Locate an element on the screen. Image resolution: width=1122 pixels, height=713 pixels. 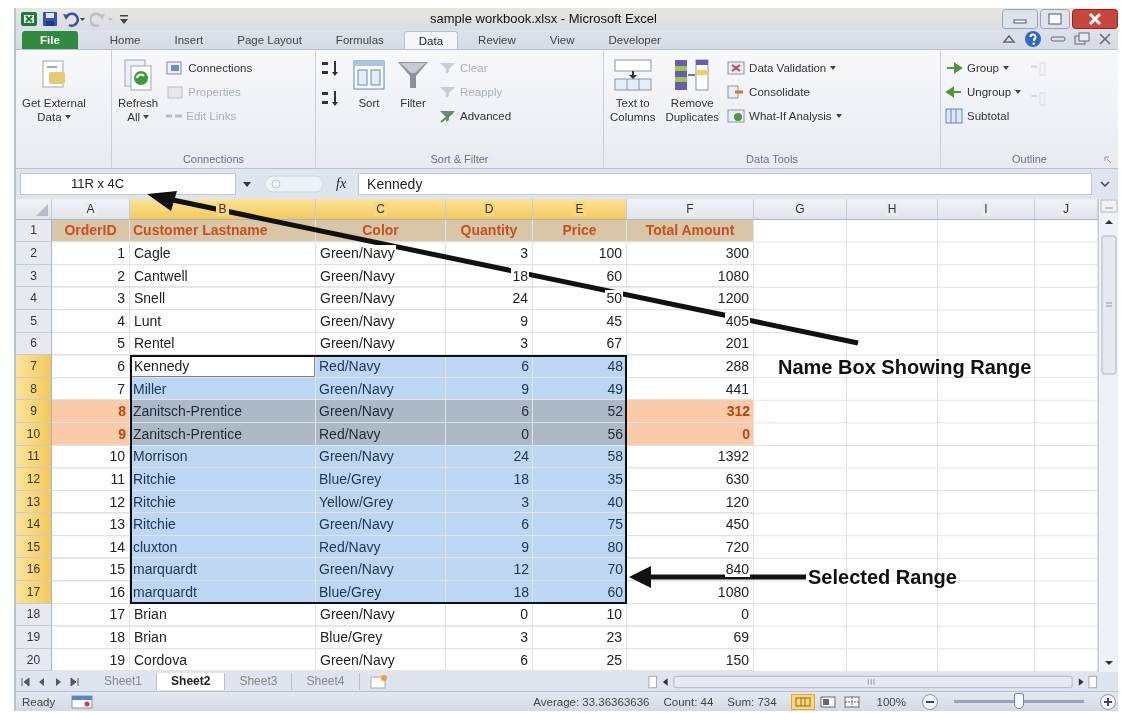
ribbon-tab: Data is located at coordinates (431, 39).